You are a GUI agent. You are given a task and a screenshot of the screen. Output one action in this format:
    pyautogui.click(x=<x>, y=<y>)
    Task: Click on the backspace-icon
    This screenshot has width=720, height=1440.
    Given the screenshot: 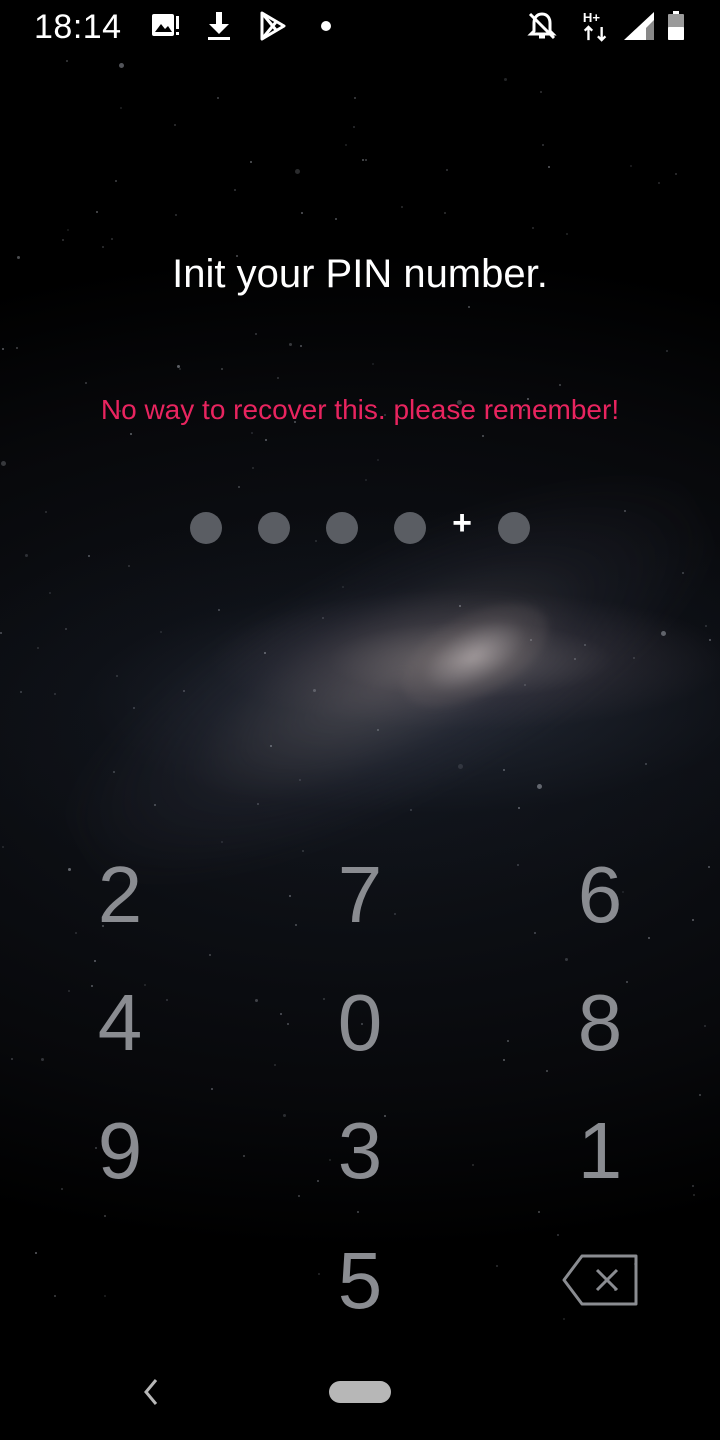 What is the action you would take?
    pyautogui.click(x=600, y=1280)
    